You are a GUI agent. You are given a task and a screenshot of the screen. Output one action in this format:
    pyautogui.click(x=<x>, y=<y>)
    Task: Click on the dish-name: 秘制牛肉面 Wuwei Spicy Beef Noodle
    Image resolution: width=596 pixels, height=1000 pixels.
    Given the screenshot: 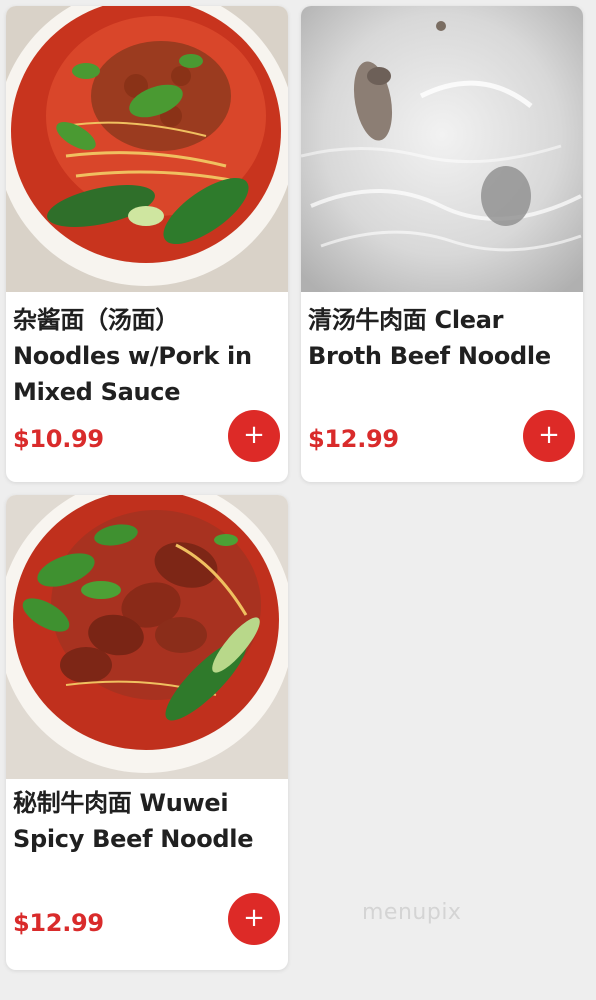 What is the action you would take?
    pyautogui.click(x=133, y=821)
    